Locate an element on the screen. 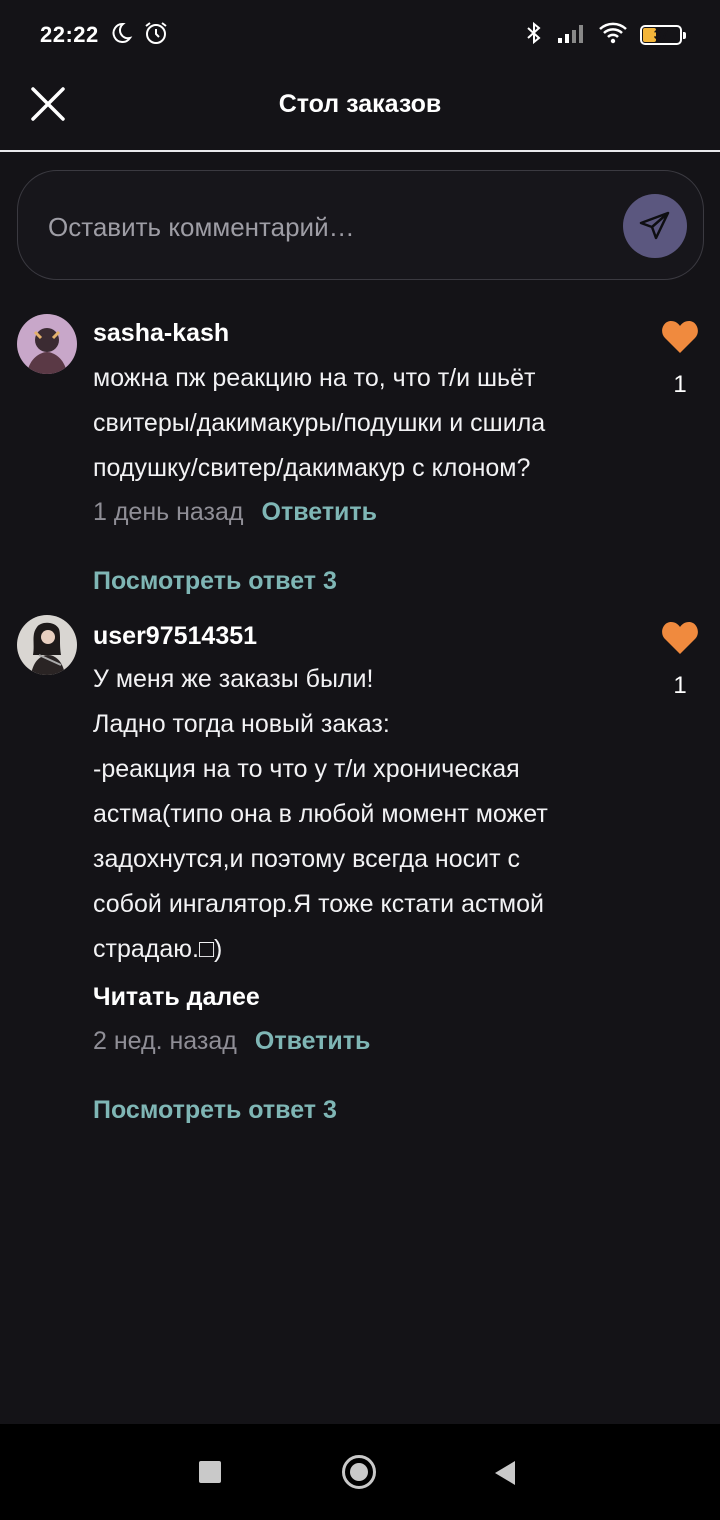 The height and width of the screenshot is (1520, 720). navigation-bar is located at coordinates (360, 1472).